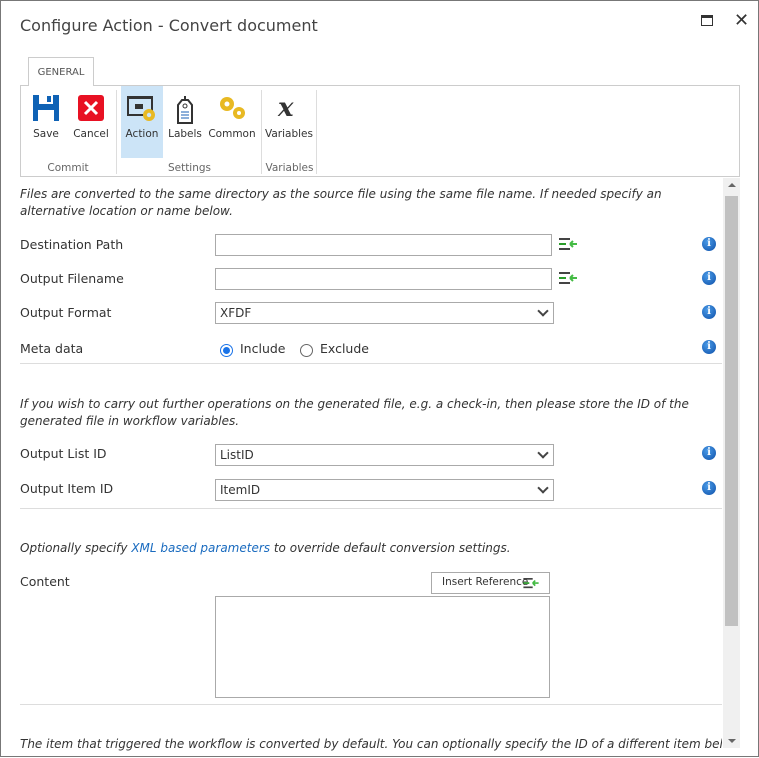  What do you see at coordinates (707, 20) in the screenshot?
I see `maximize-icon` at bounding box center [707, 20].